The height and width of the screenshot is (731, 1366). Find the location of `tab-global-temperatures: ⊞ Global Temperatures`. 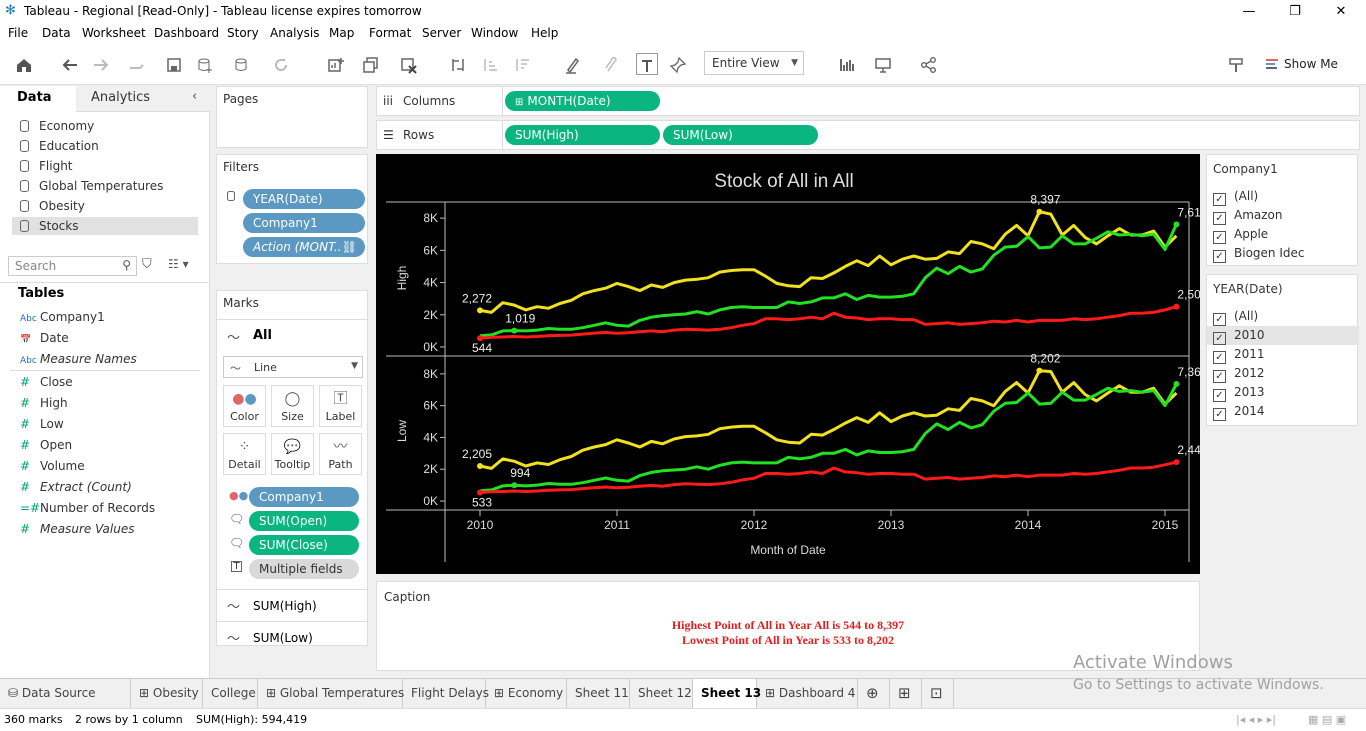

tab-global-temperatures: ⊞ Global Temperatures is located at coordinates (331, 693).